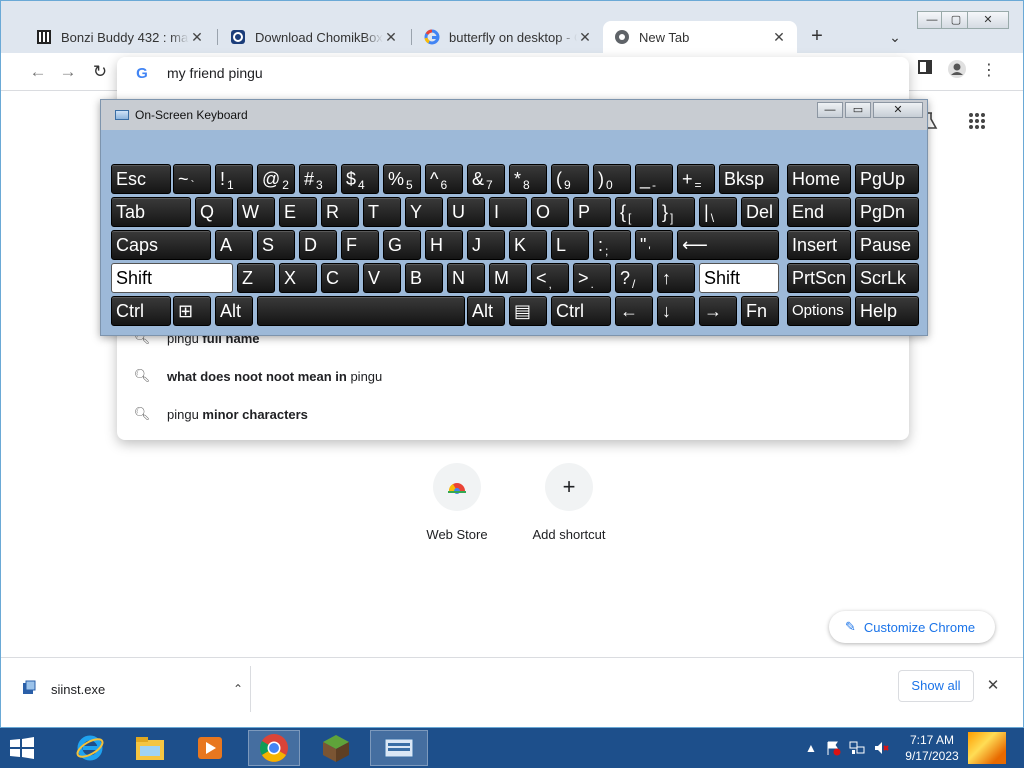 This screenshot has height=768, width=1024. Describe the element at coordinates (887, 245) in the screenshot. I see `osk-key-pause: Pause` at that location.